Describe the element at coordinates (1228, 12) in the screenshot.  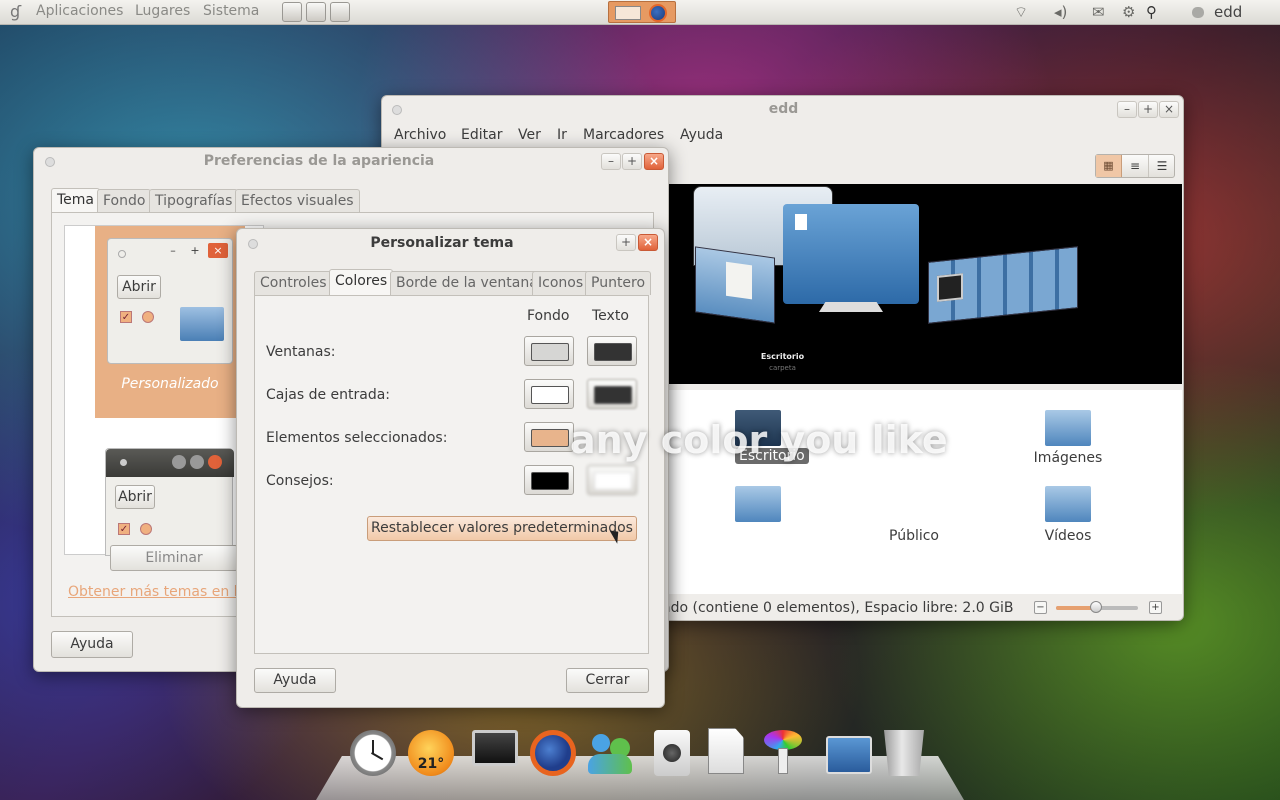
I see `user-name: edd` at that location.